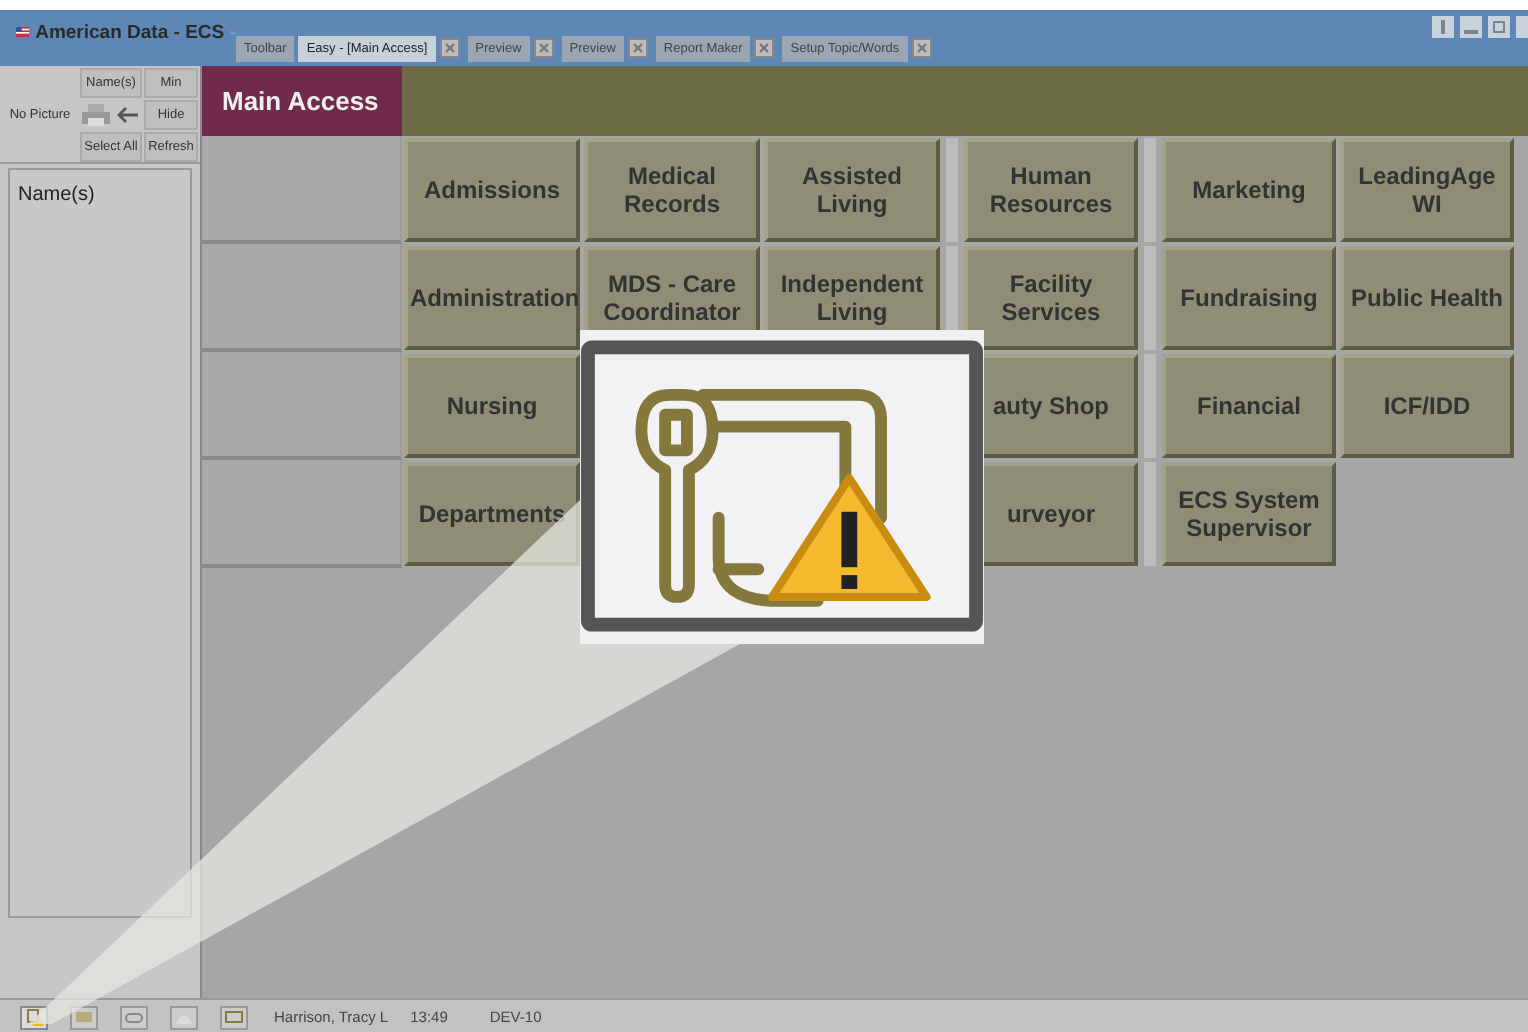 The height and width of the screenshot is (1032, 1528). I want to click on page-title: Main Access, so click(302, 101).